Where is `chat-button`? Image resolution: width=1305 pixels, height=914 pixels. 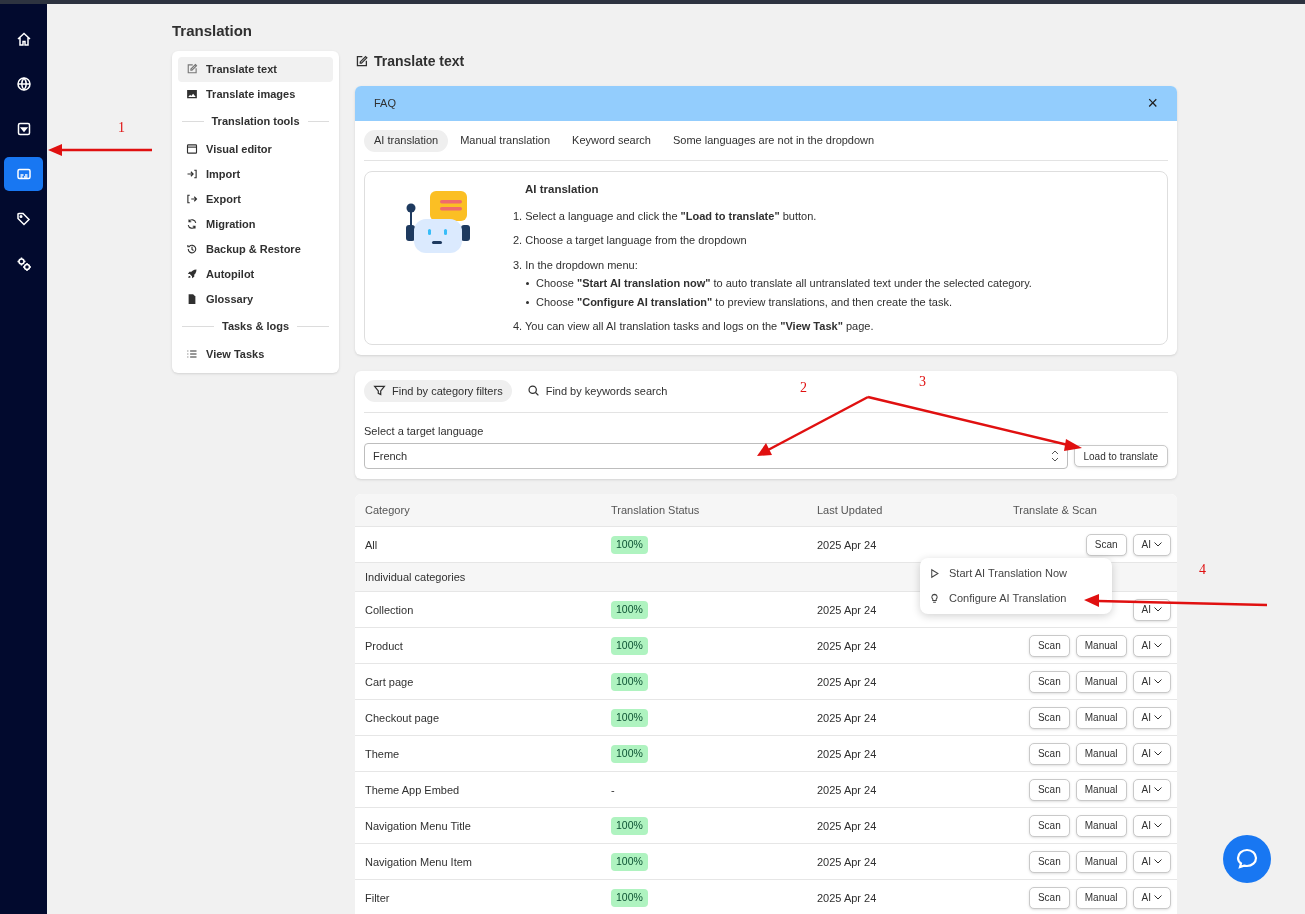
chat-button is located at coordinates (1247, 859).